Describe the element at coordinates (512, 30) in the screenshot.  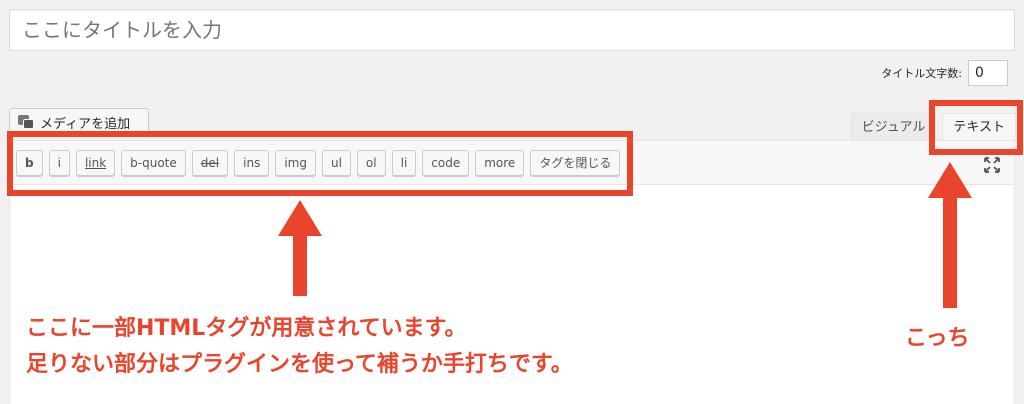
I see `post-title-input: ここにタイトルを入力` at that location.